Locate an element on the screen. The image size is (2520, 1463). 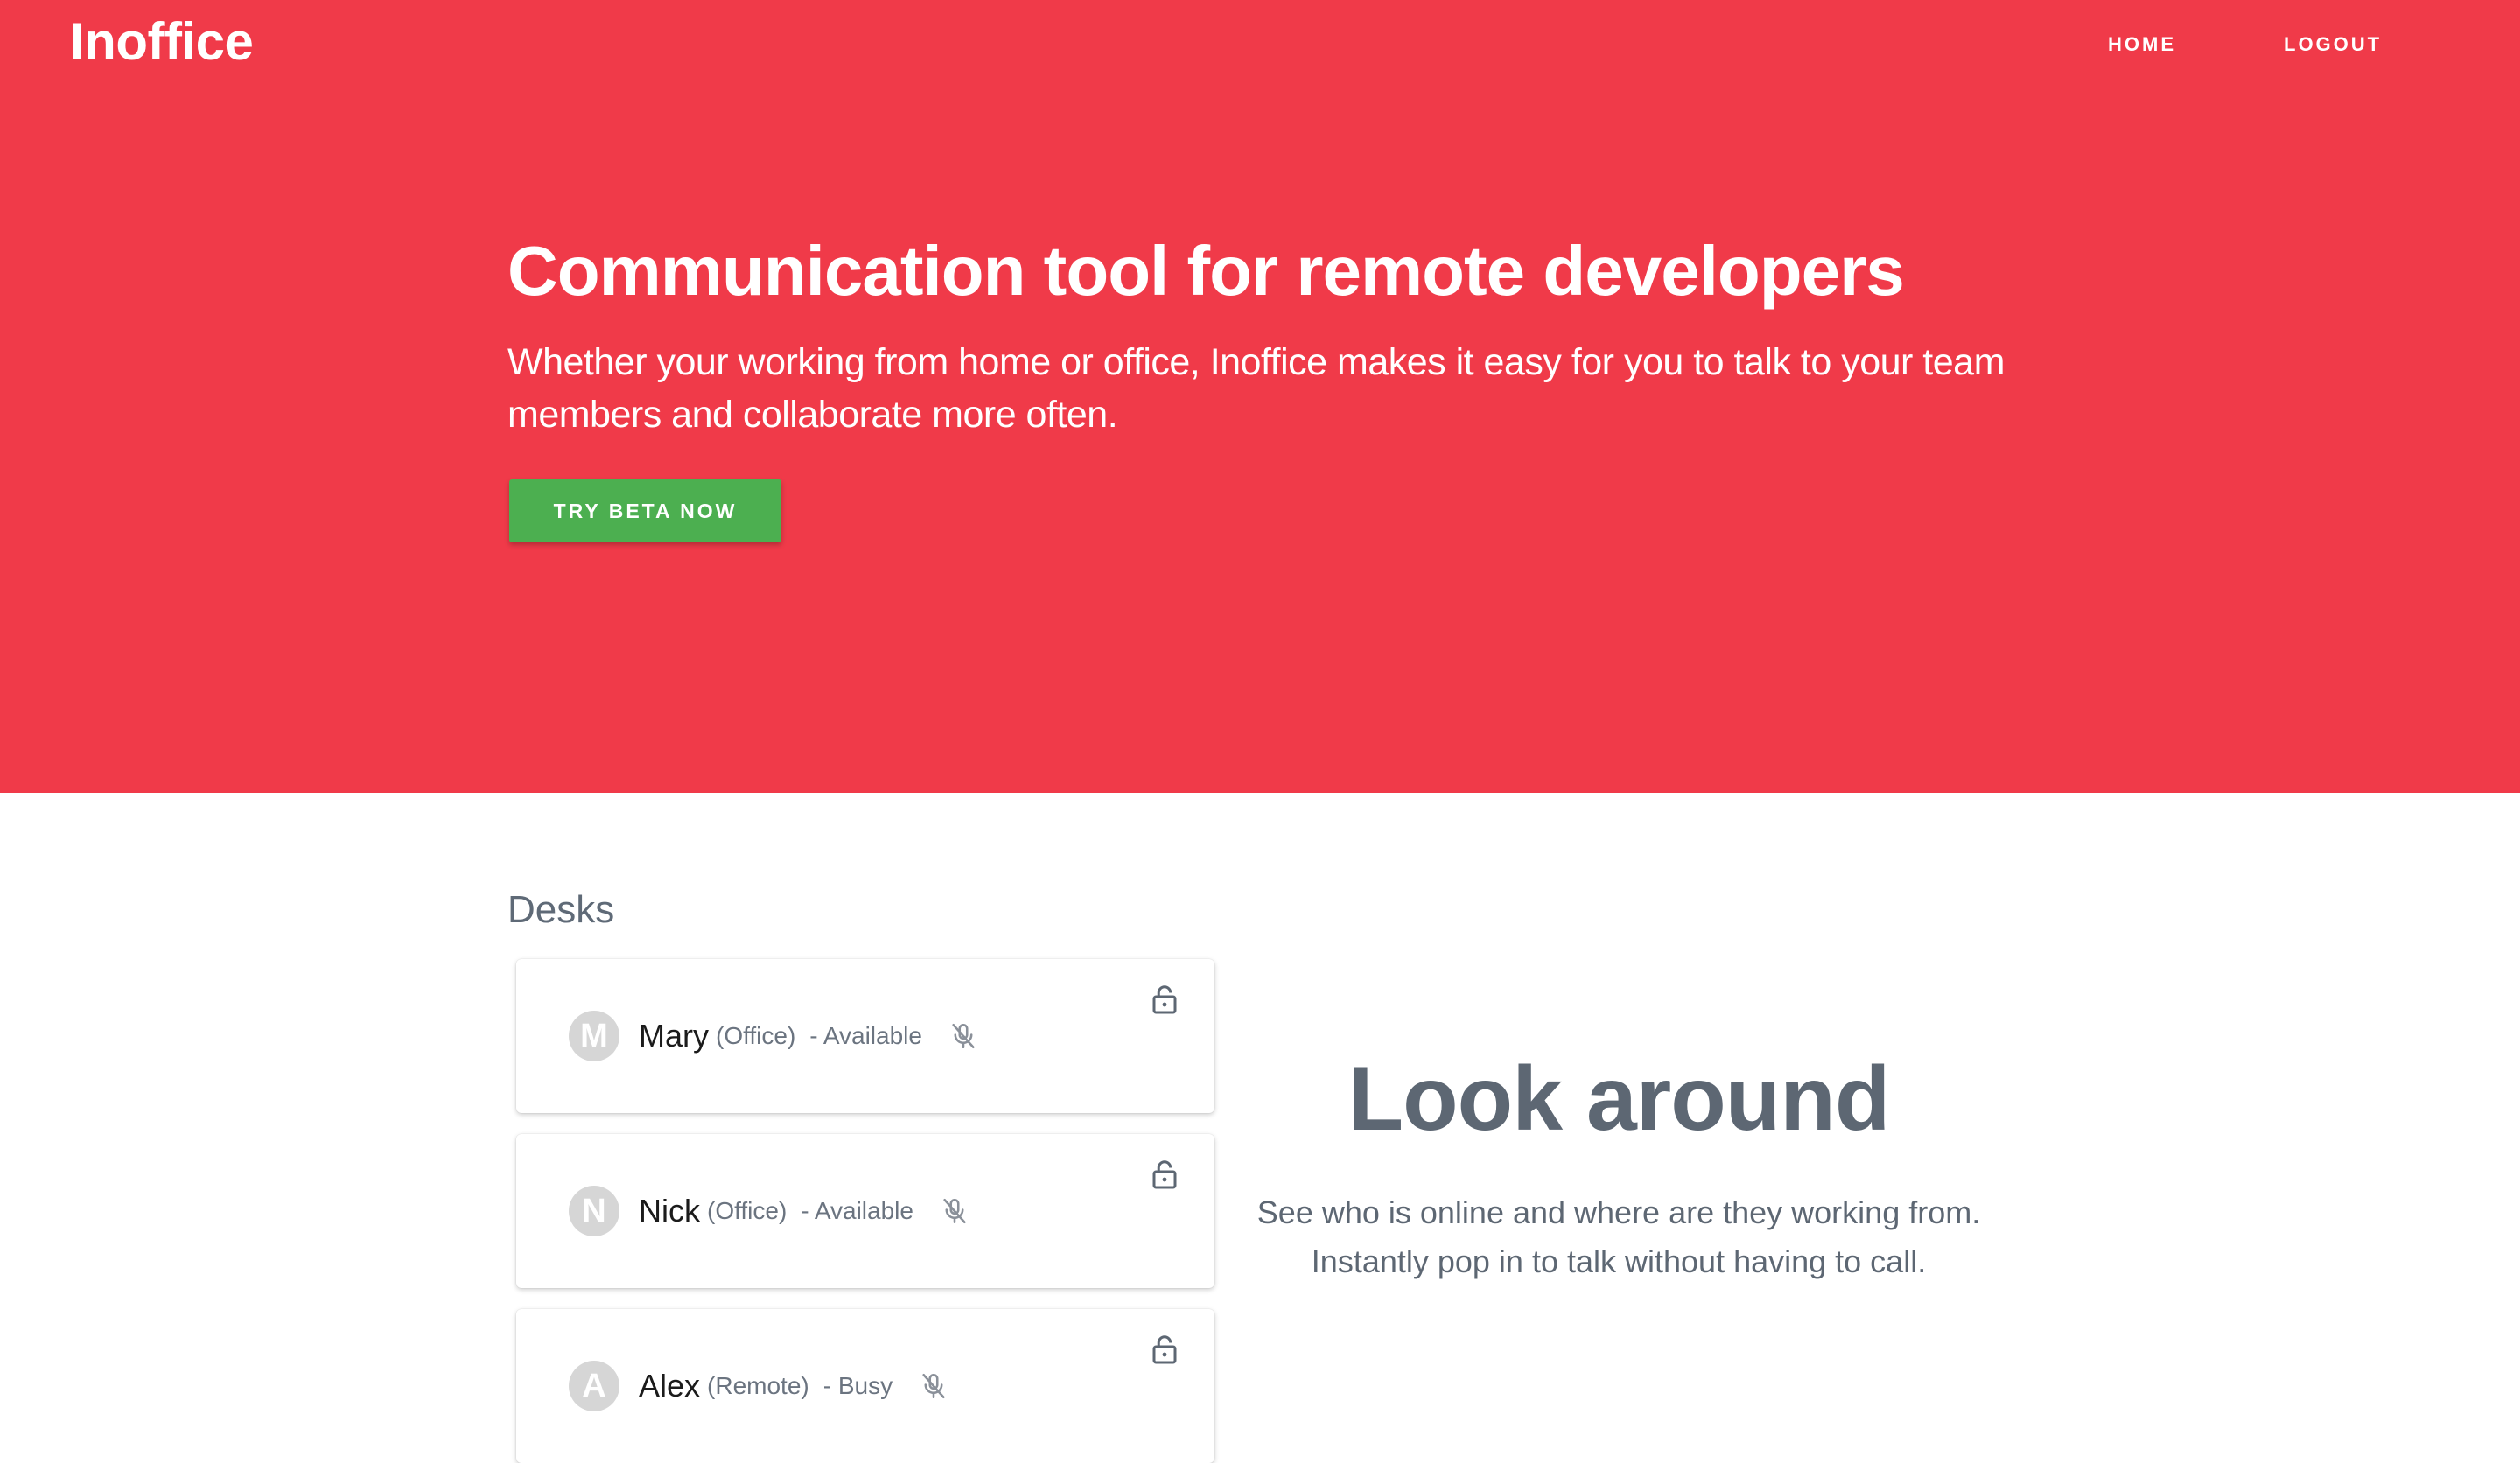
desk-user-name: Alex is located at coordinates (670, 1386).